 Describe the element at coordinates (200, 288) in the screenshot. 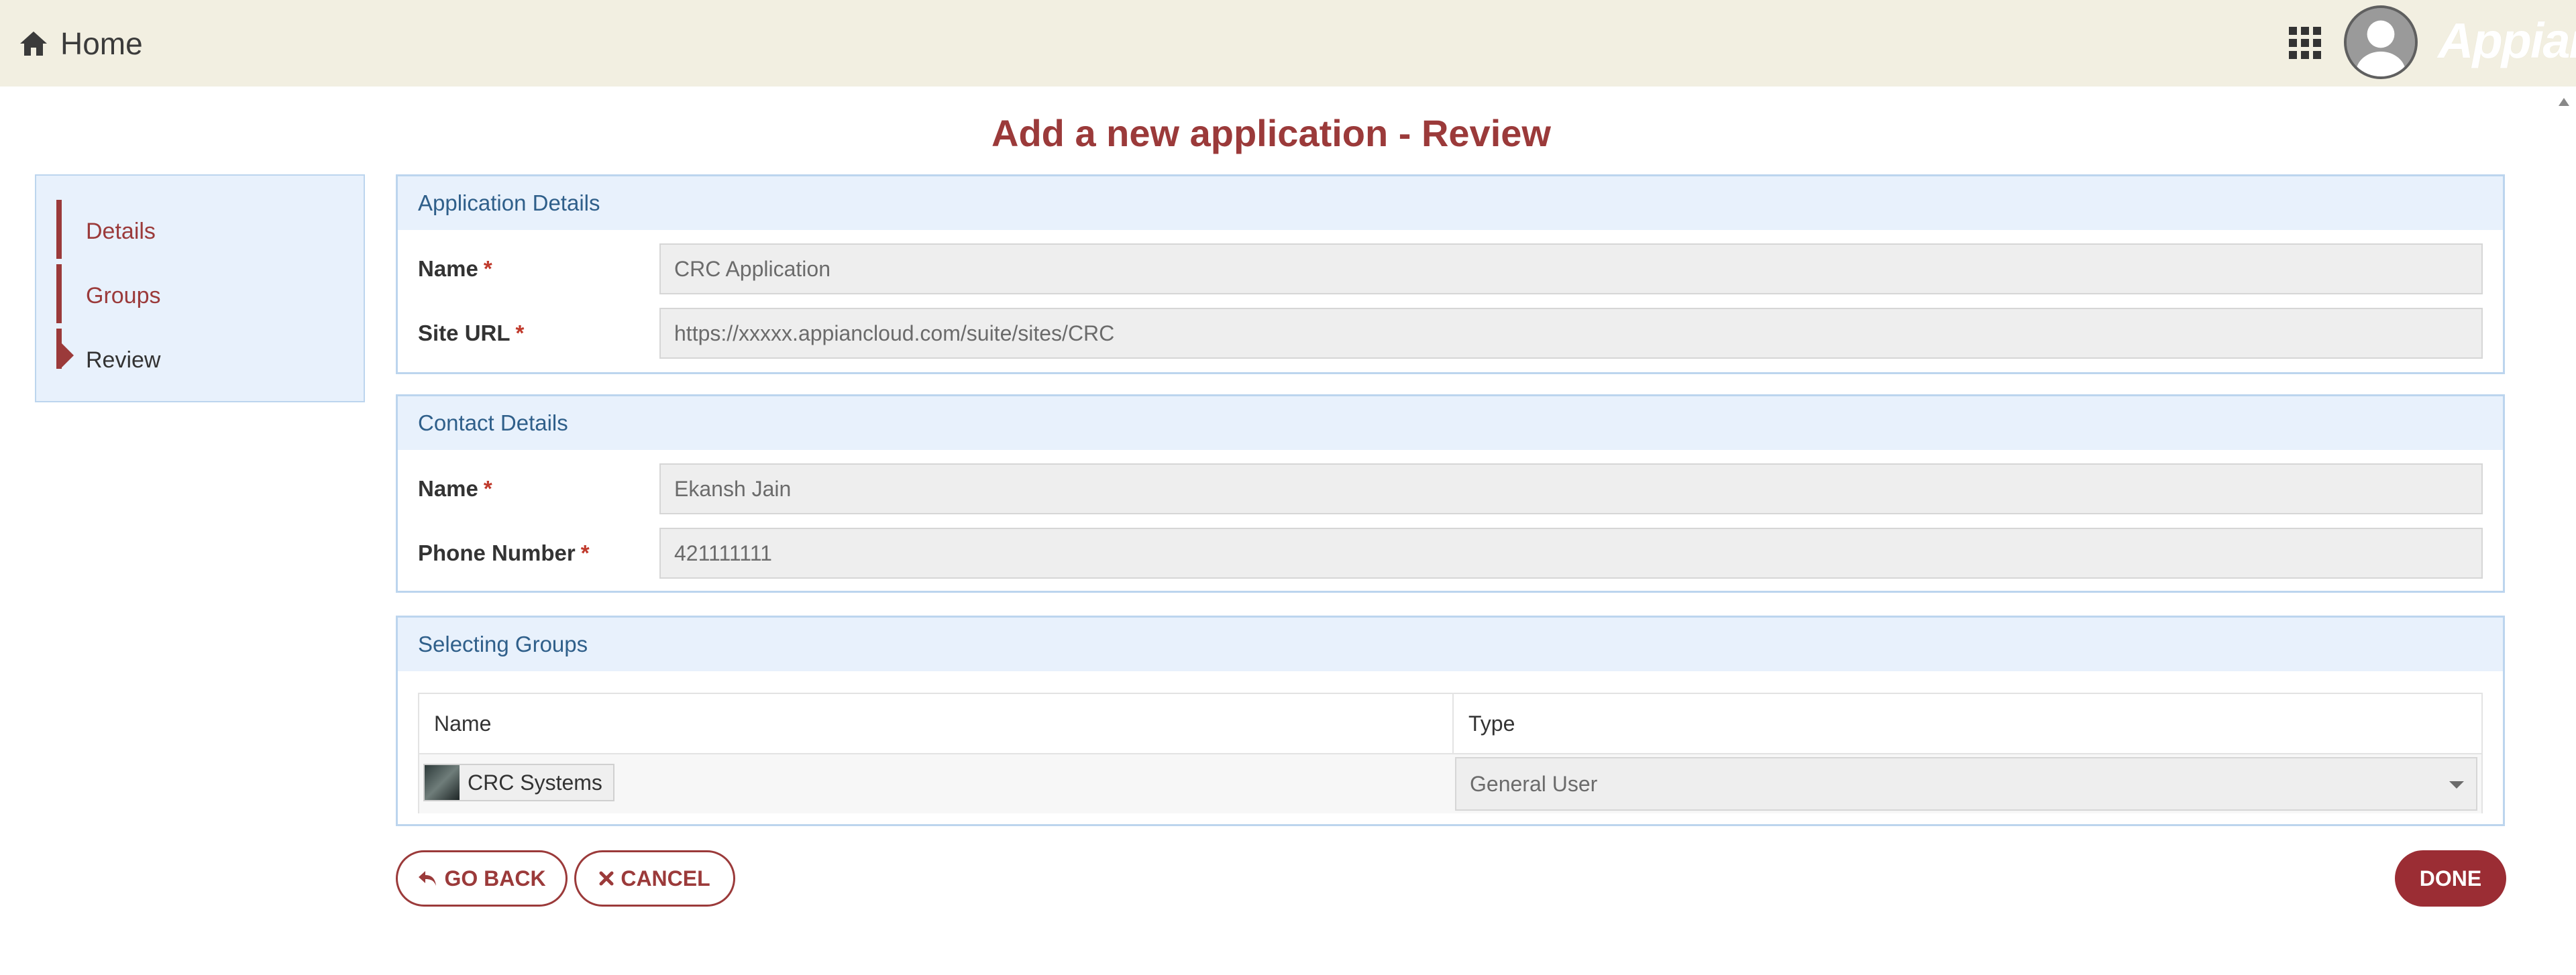

I see `wizard-steps: Details Groups Review` at that location.